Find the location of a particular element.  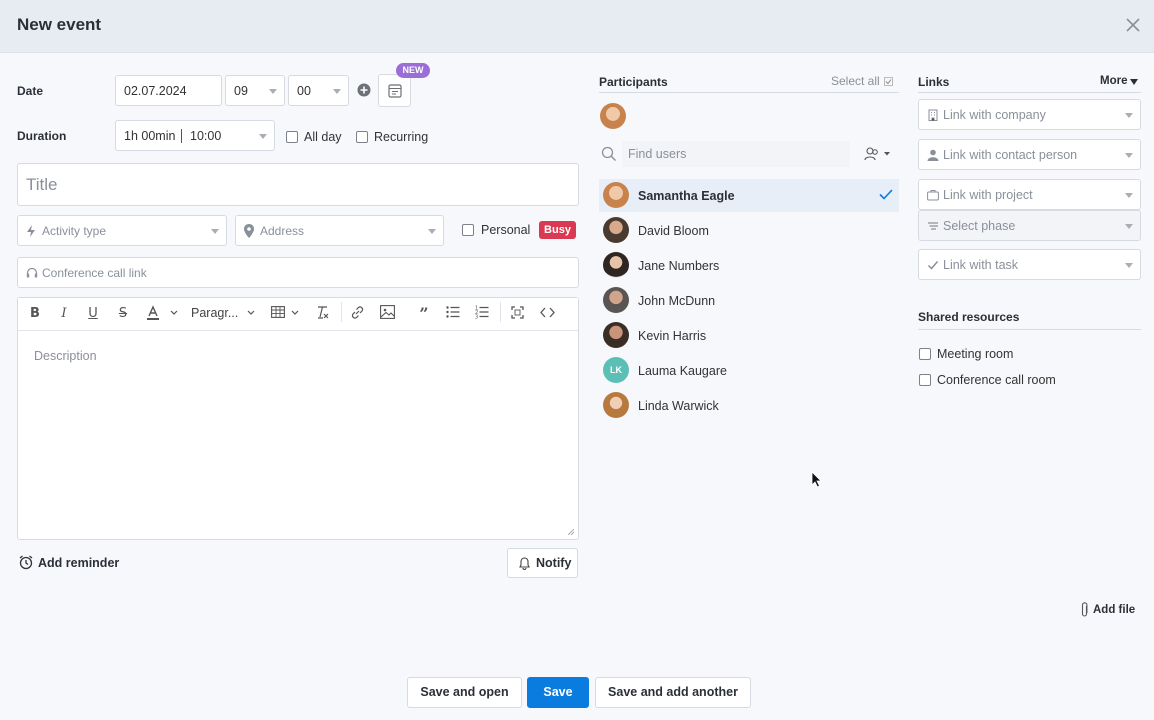

bell-icon is located at coordinates (524, 563).